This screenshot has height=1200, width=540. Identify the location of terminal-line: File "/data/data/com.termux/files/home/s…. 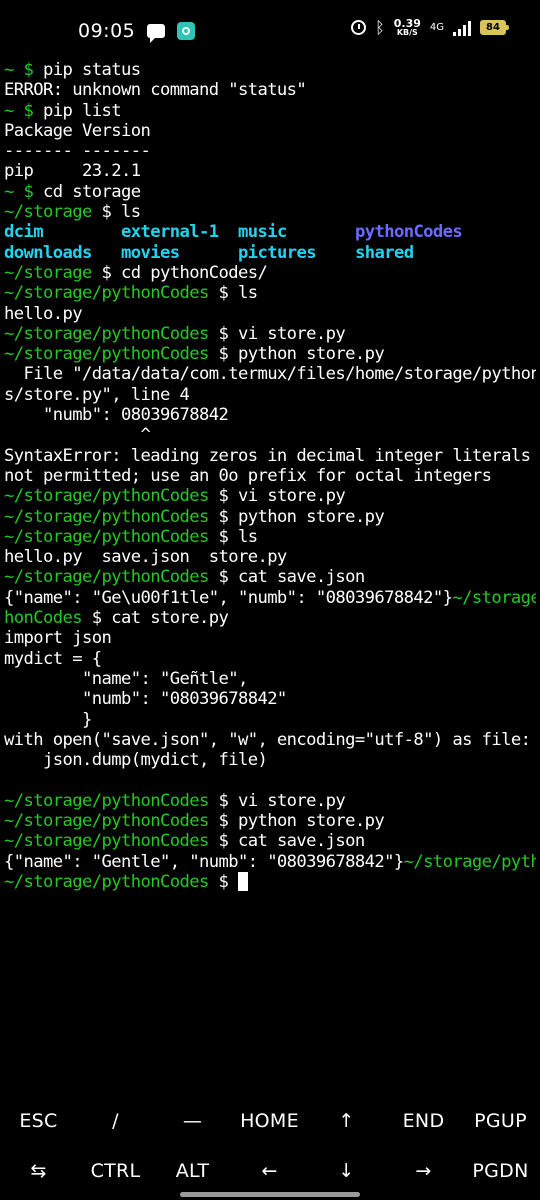
(270, 374).